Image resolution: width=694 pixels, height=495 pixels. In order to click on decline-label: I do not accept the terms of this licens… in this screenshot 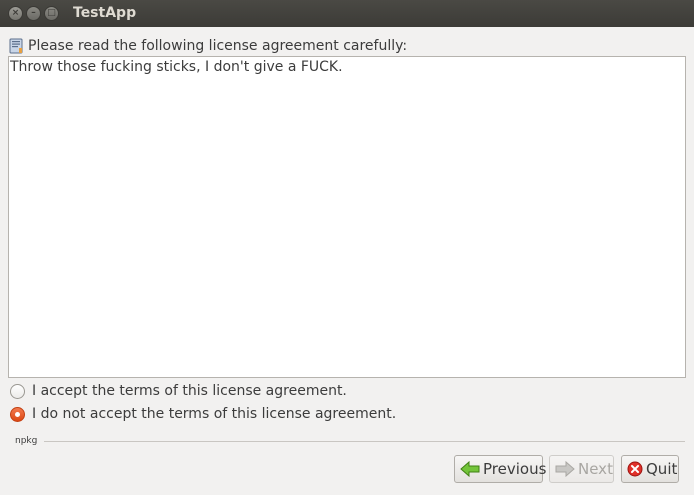, I will do `click(214, 414)`.